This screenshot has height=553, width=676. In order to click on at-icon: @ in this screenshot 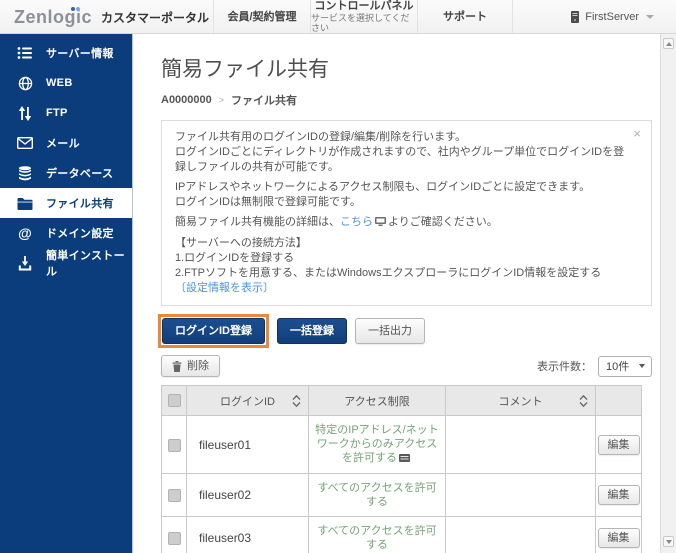, I will do `click(25, 233)`.